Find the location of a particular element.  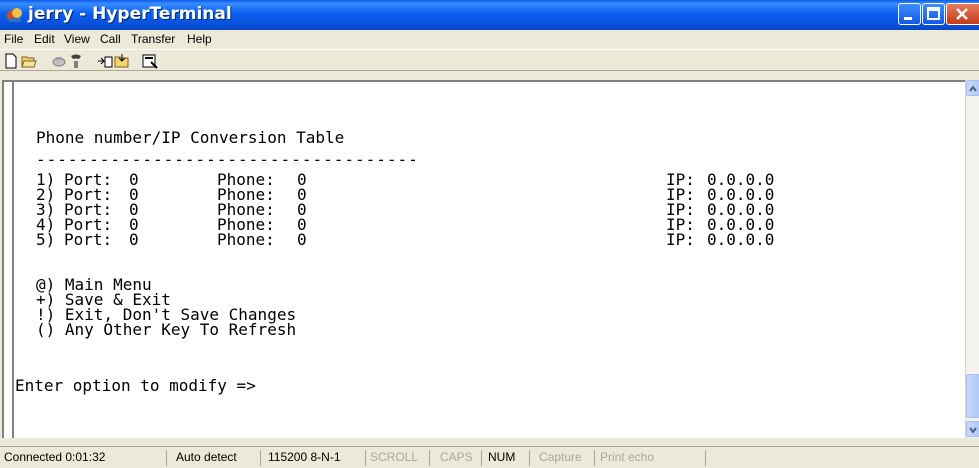

scroll-up-button is located at coordinates (972, 88).